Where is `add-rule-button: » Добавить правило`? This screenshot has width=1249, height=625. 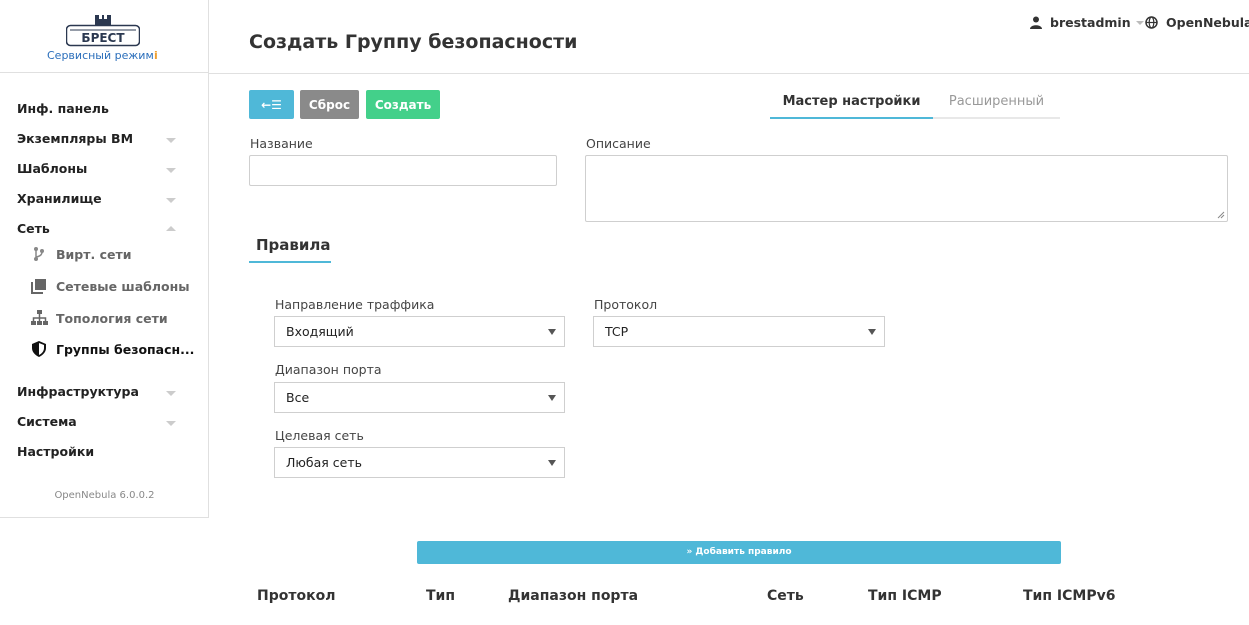
add-rule-button: » Добавить правило is located at coordinates (739, 552).